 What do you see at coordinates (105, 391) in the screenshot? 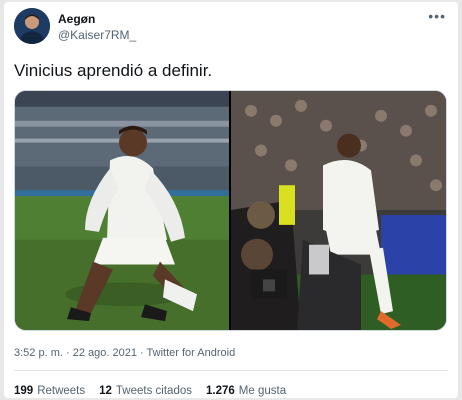
I see `quotes-count: 12` at bounding box center [105, 391].